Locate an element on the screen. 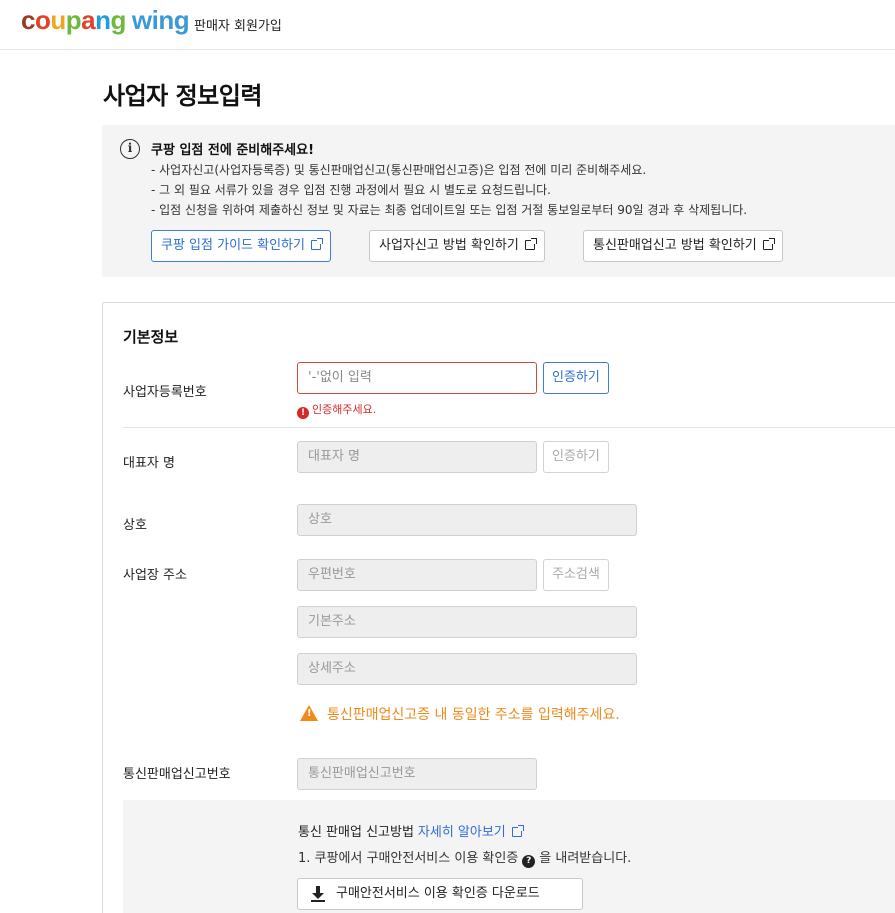 The image size is (895, 913). guide-step: 1. 쿠팡에서 구매안전서비스 이용 확인증?을 내려받습니다. is located at coordinates (464, 857).